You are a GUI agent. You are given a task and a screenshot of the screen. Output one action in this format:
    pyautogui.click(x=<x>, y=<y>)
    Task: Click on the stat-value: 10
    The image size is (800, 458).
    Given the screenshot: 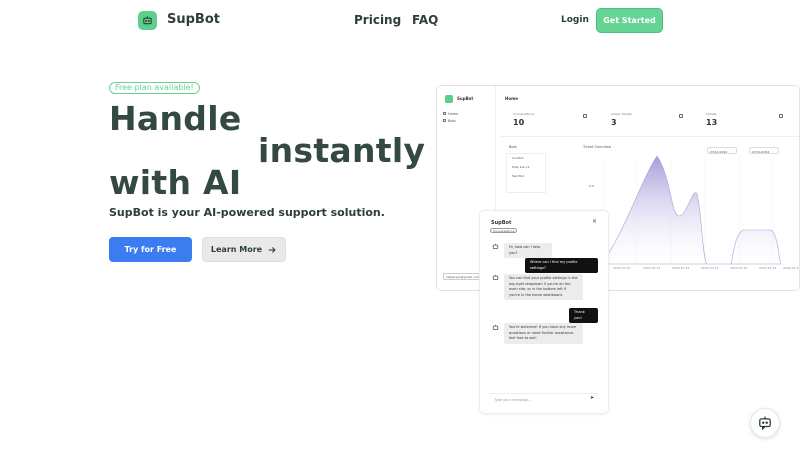 What is the action you would take?
    pyautogui.click(x=519, y=122)
    